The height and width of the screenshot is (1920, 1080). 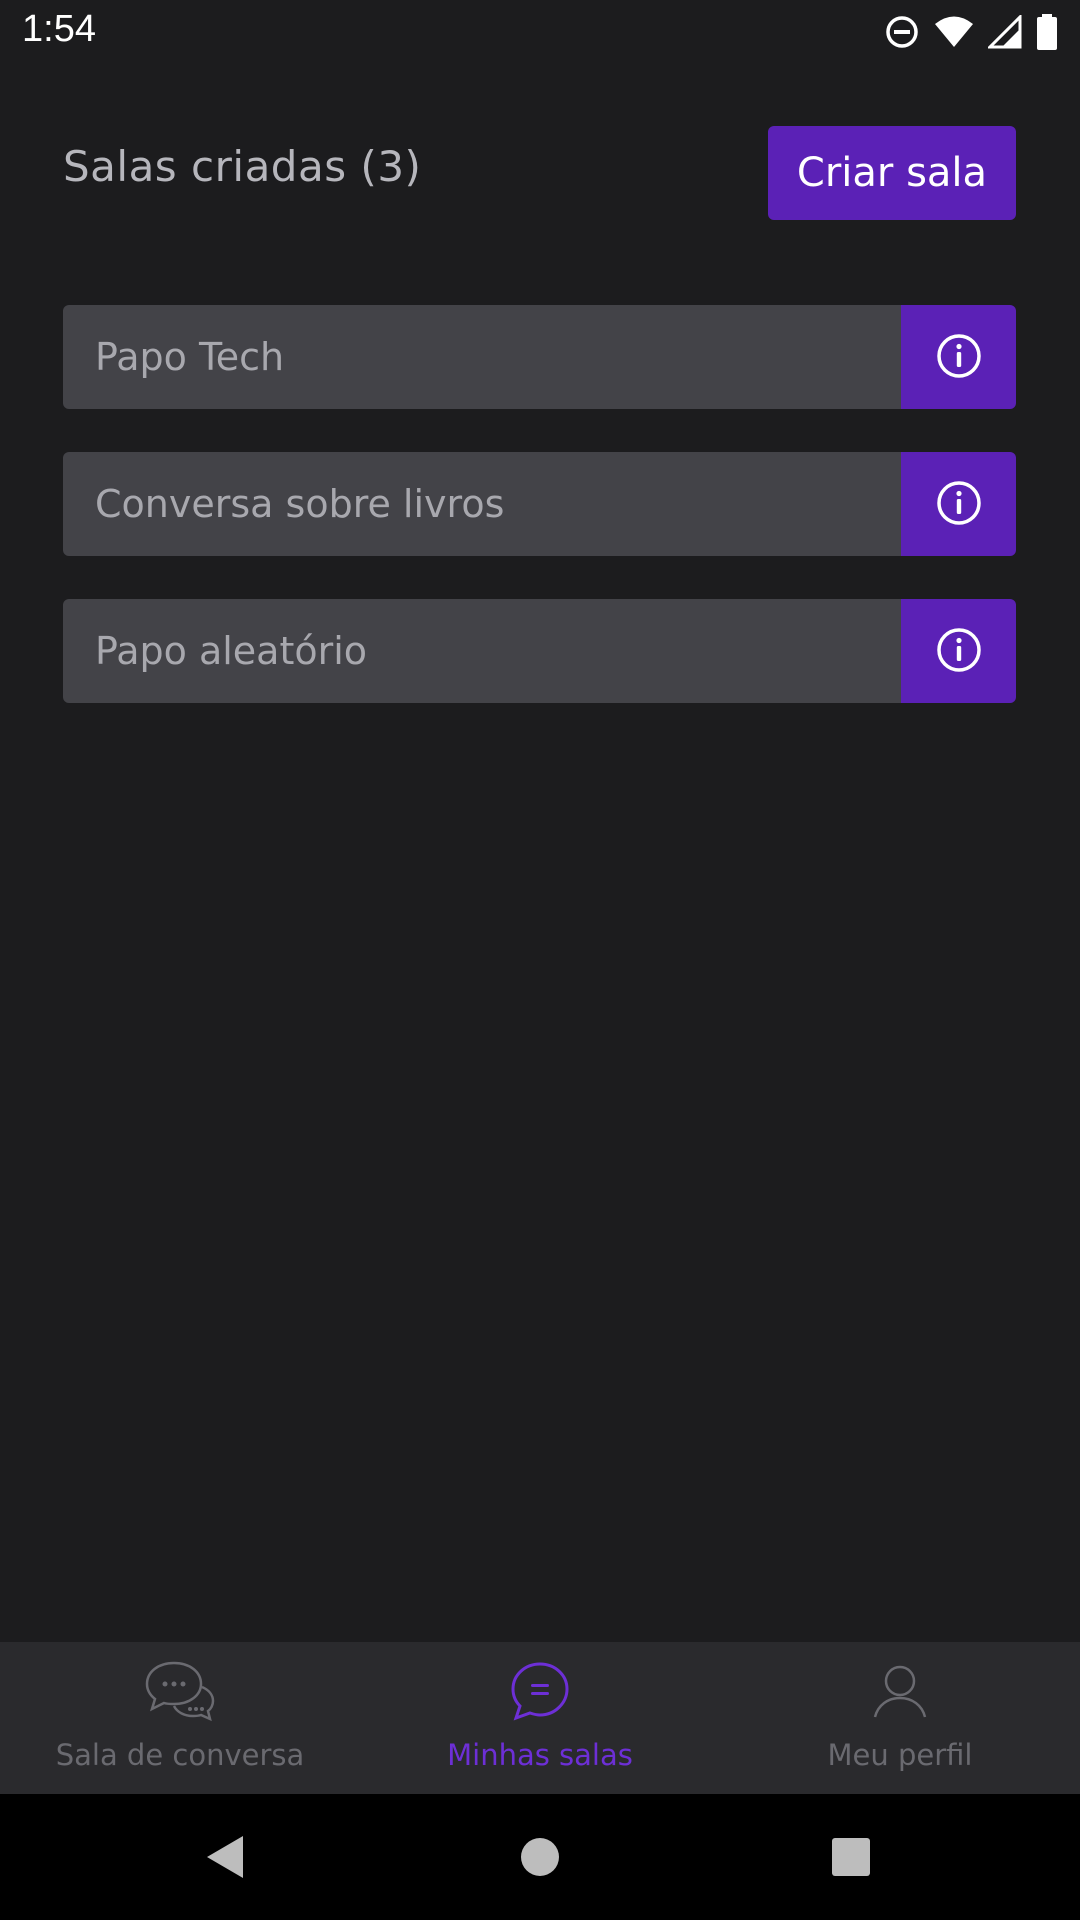 What do you see at coordinates (851, 1857) in the screenshot?
I see `recents-icon` at bounding box center [851, 1857].